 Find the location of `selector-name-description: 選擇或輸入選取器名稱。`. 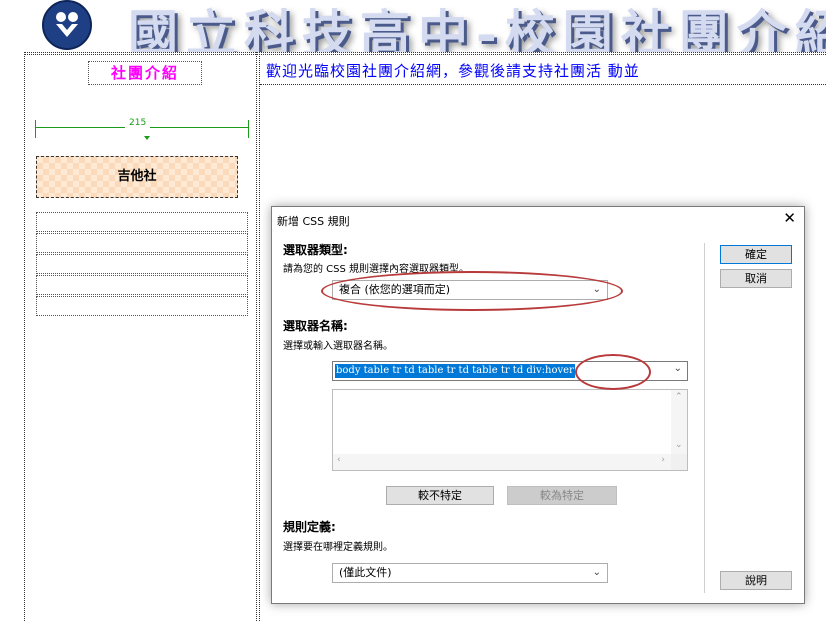

selector-name-description: 選擇或輸入選取器名稱。 is located at coordinates (338, 346).